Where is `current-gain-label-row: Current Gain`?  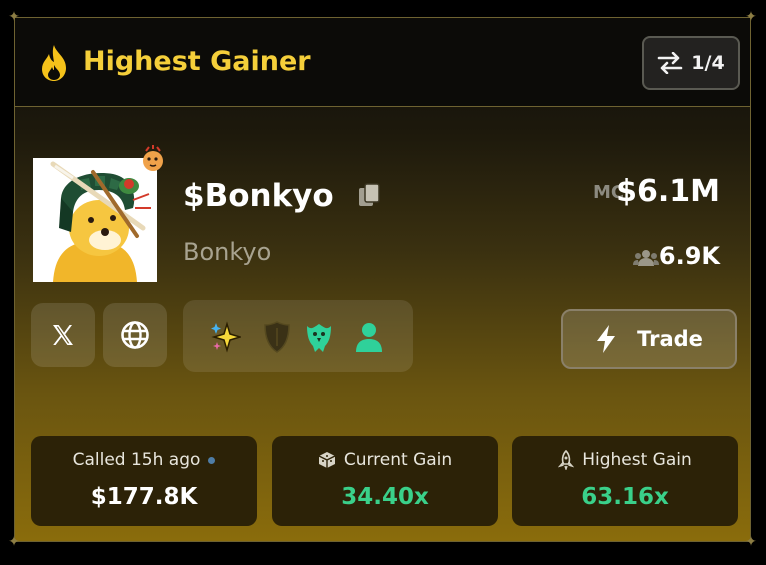 current-gain-label-row: Current Gain is located at coordinates (385, 460).